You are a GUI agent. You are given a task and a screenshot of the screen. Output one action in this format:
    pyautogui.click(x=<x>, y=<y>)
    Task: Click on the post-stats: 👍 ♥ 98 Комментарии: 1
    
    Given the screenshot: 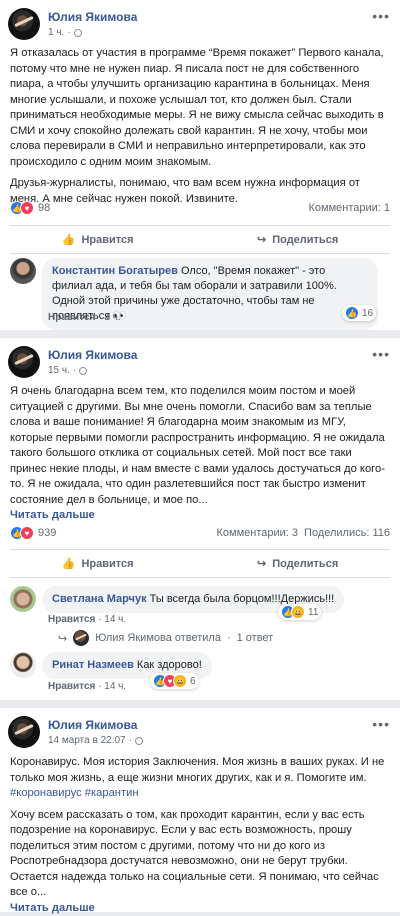 What is the action you would take?
    pyautogui.click(x=200, y=208)
    